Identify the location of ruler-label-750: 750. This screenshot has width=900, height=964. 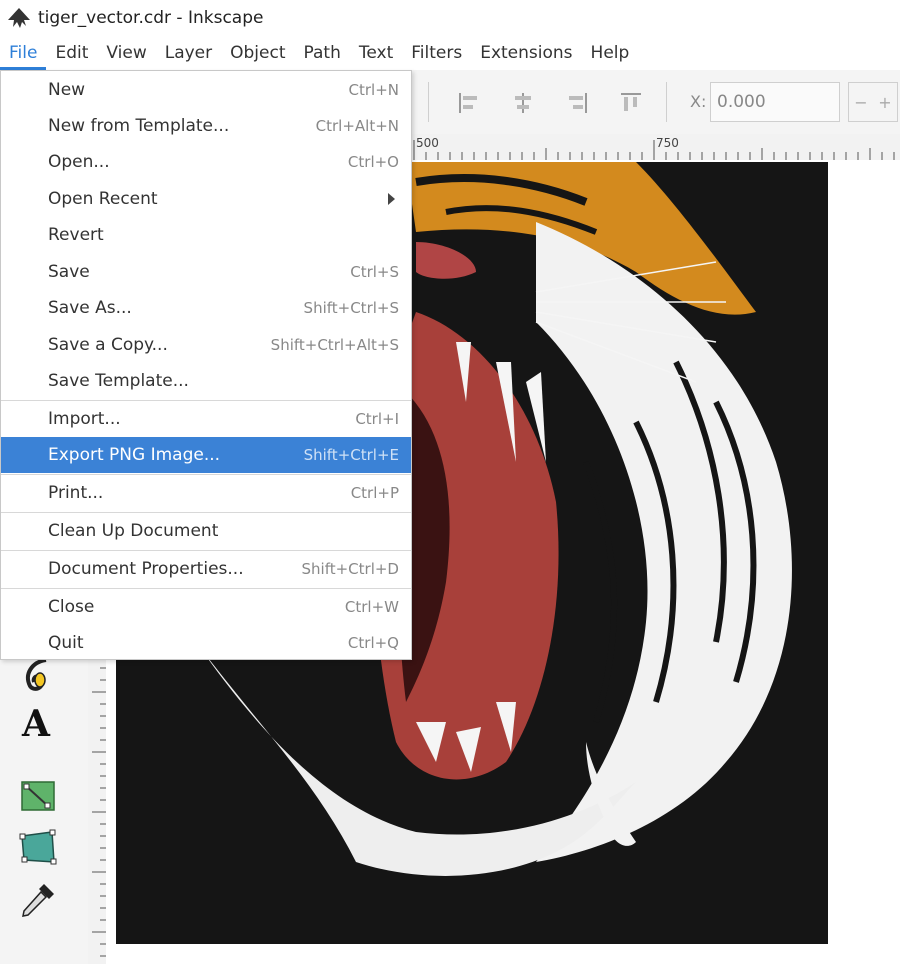
(667, 143).